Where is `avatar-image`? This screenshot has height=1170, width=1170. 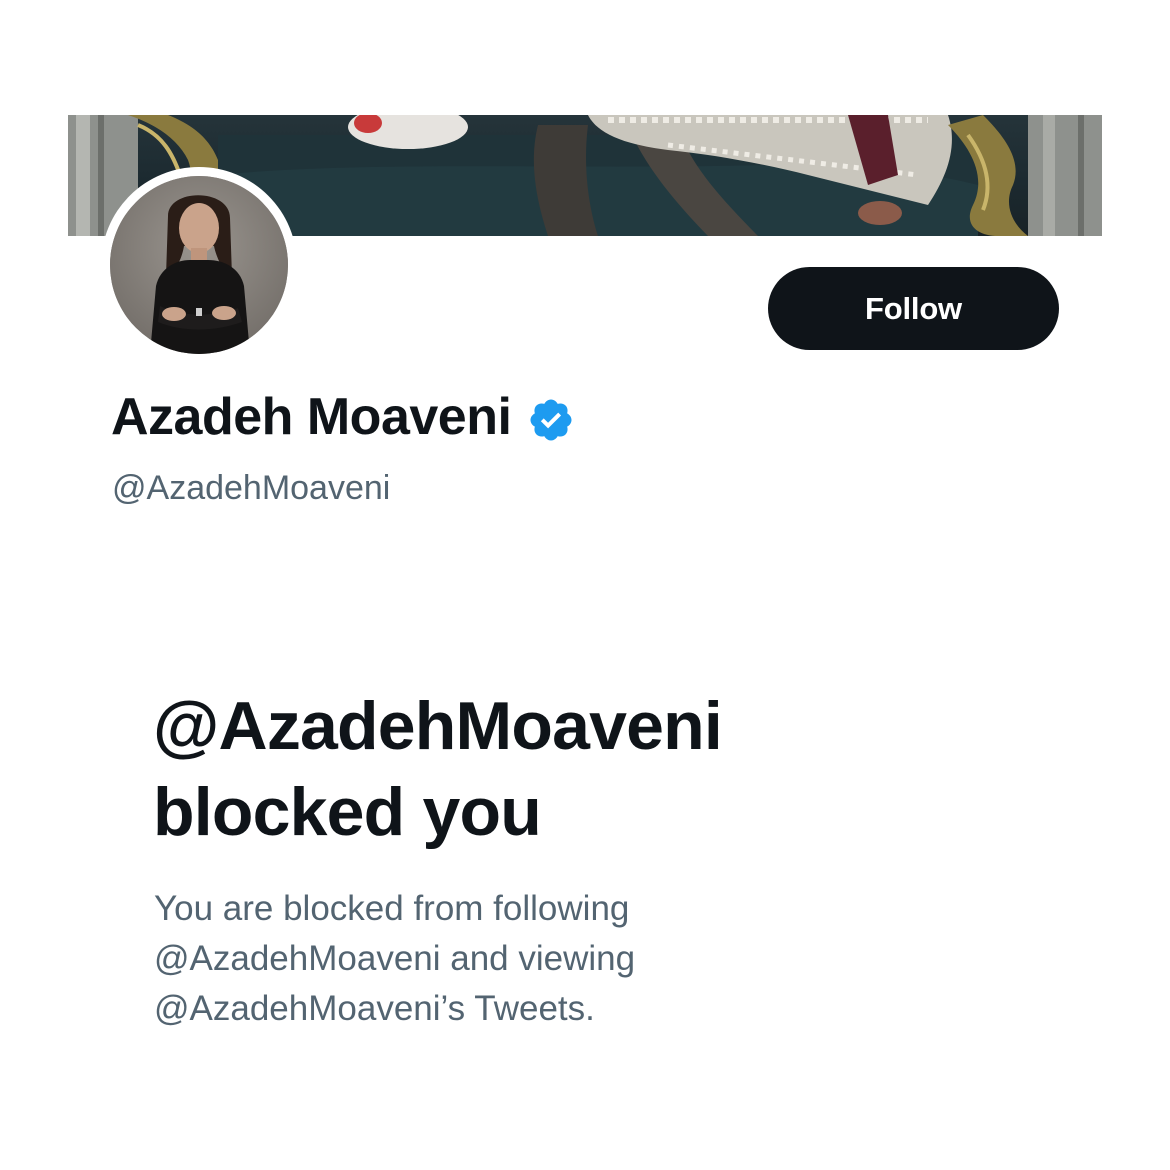 avatar-image is located at coordinates (199, 265).